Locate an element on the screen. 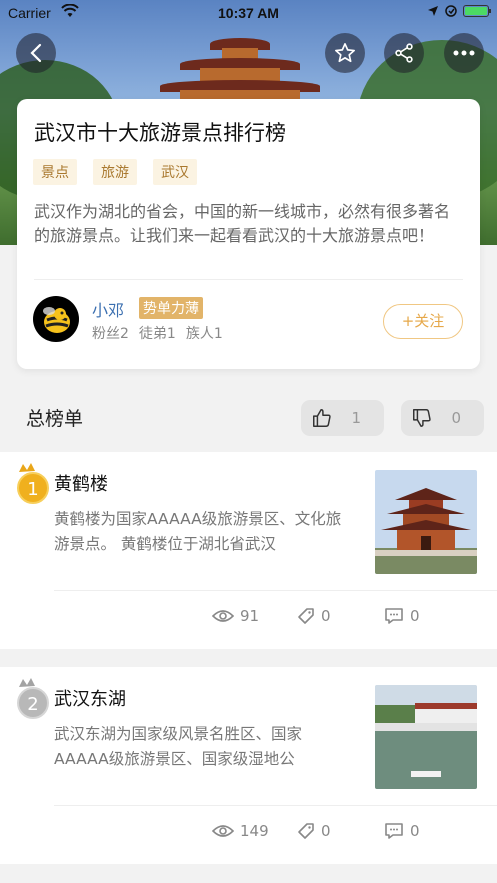  dislike-button: 0 is located at coordinates (442, 418).